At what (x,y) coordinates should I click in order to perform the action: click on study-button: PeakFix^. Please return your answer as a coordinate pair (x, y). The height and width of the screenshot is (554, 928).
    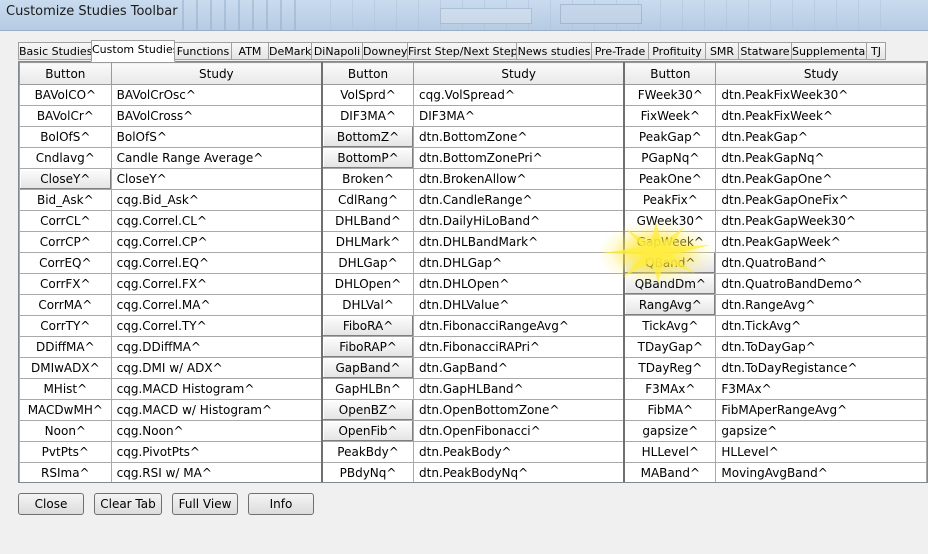
    Looking at the image, I should click on (670, 200).